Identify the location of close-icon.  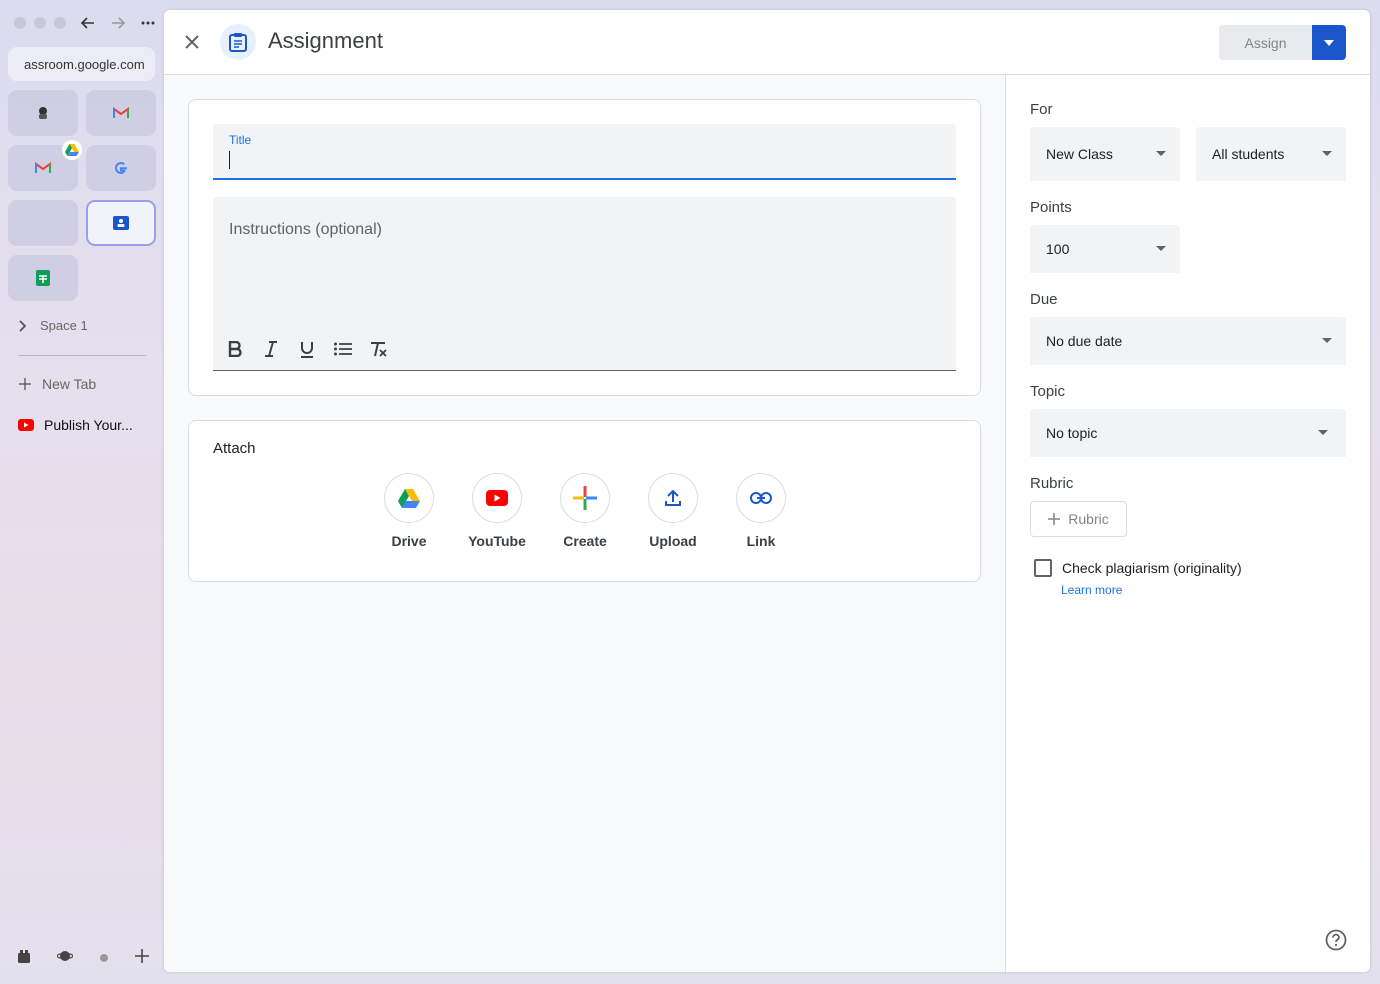
(192, 42).